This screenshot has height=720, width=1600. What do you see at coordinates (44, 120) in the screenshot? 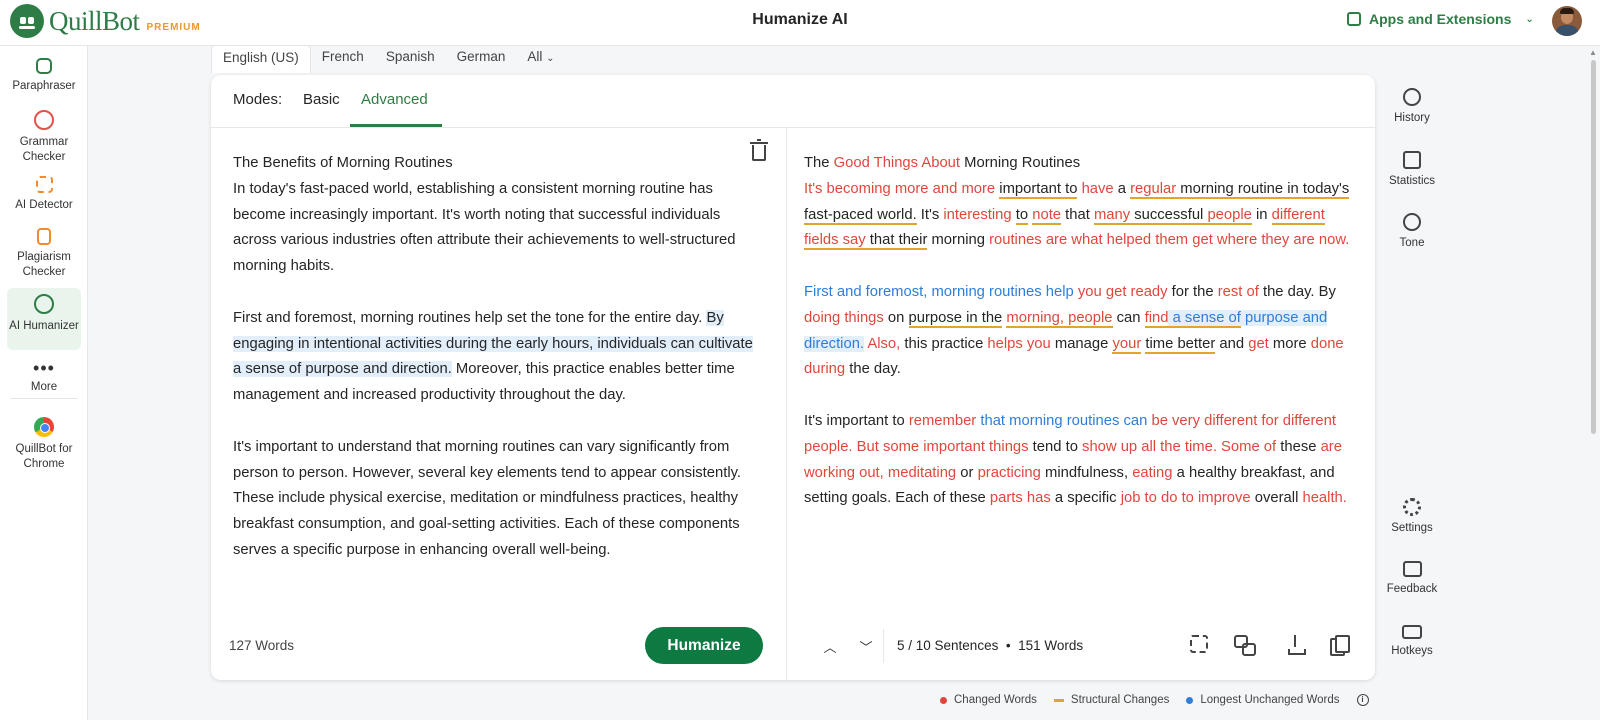
I see `grammar-checker-icon` at bounding box center [44, 120].